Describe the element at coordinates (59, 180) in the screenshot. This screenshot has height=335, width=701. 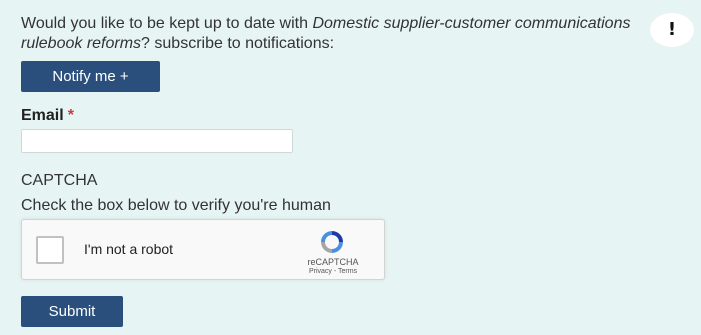
I see `captcha-title: CAPTCHA` at that location.